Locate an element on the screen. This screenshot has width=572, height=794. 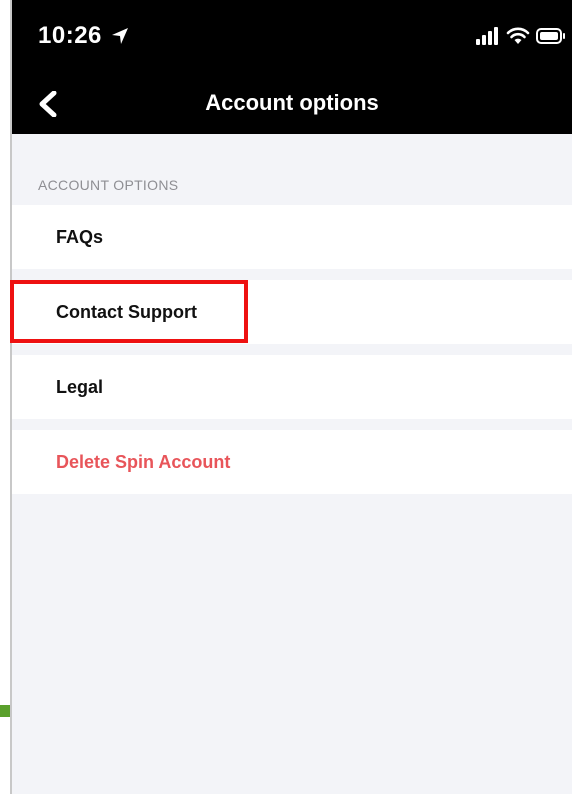
page-title: Account options is located at coordinates (292, 102).